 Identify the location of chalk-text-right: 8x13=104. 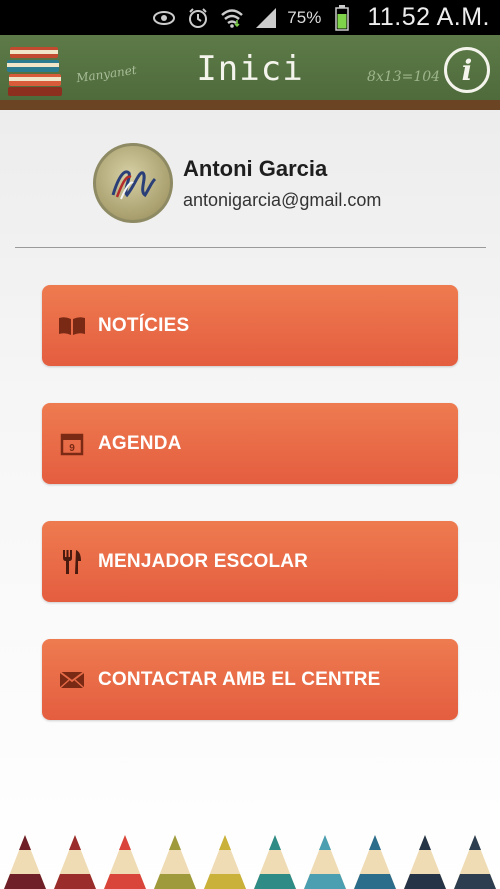
(404, 77).